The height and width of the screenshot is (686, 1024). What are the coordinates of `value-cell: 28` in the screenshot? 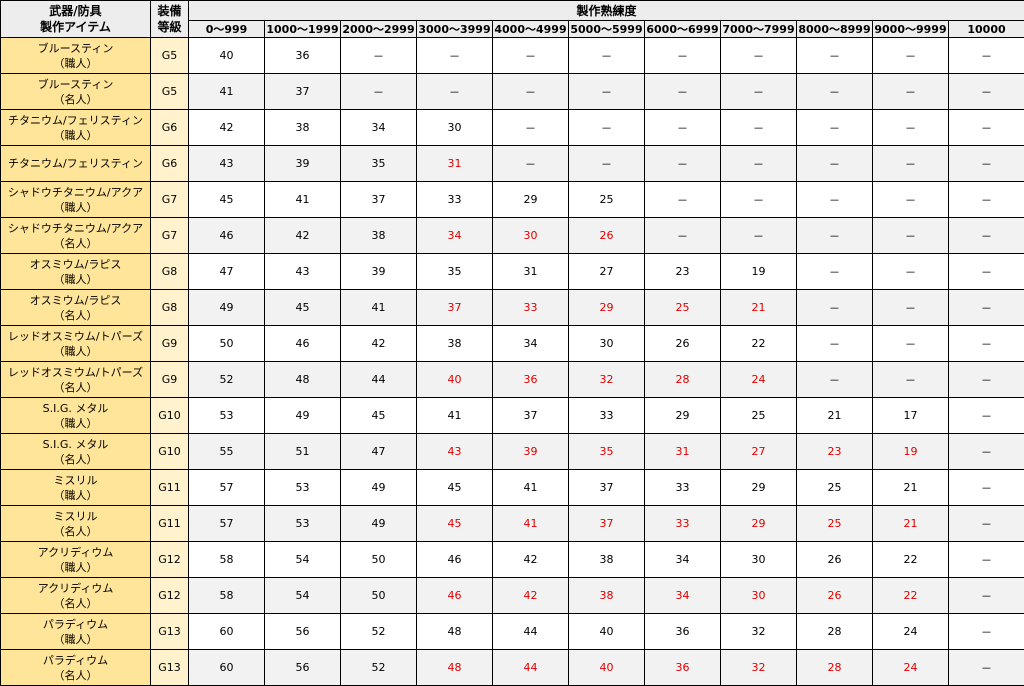 It's located at (683, 380).